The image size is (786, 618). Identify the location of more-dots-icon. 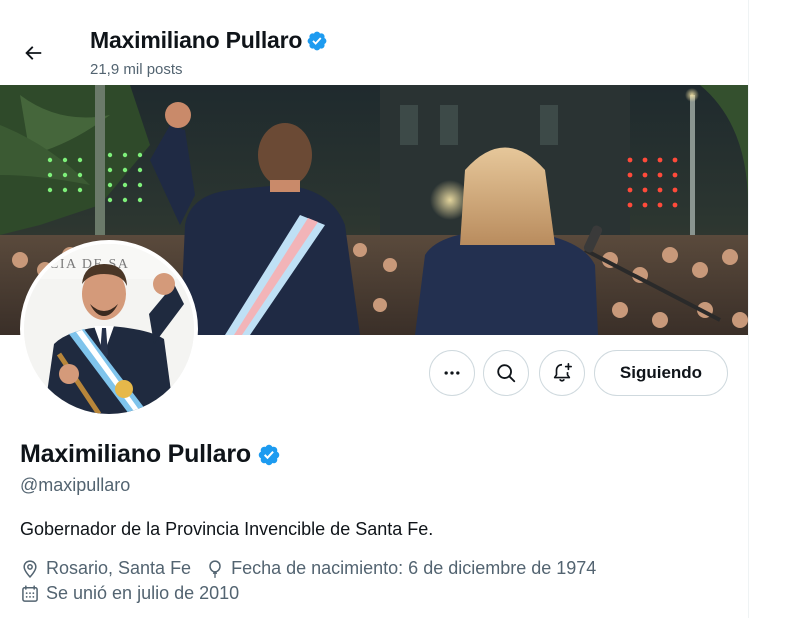
(452, 373).